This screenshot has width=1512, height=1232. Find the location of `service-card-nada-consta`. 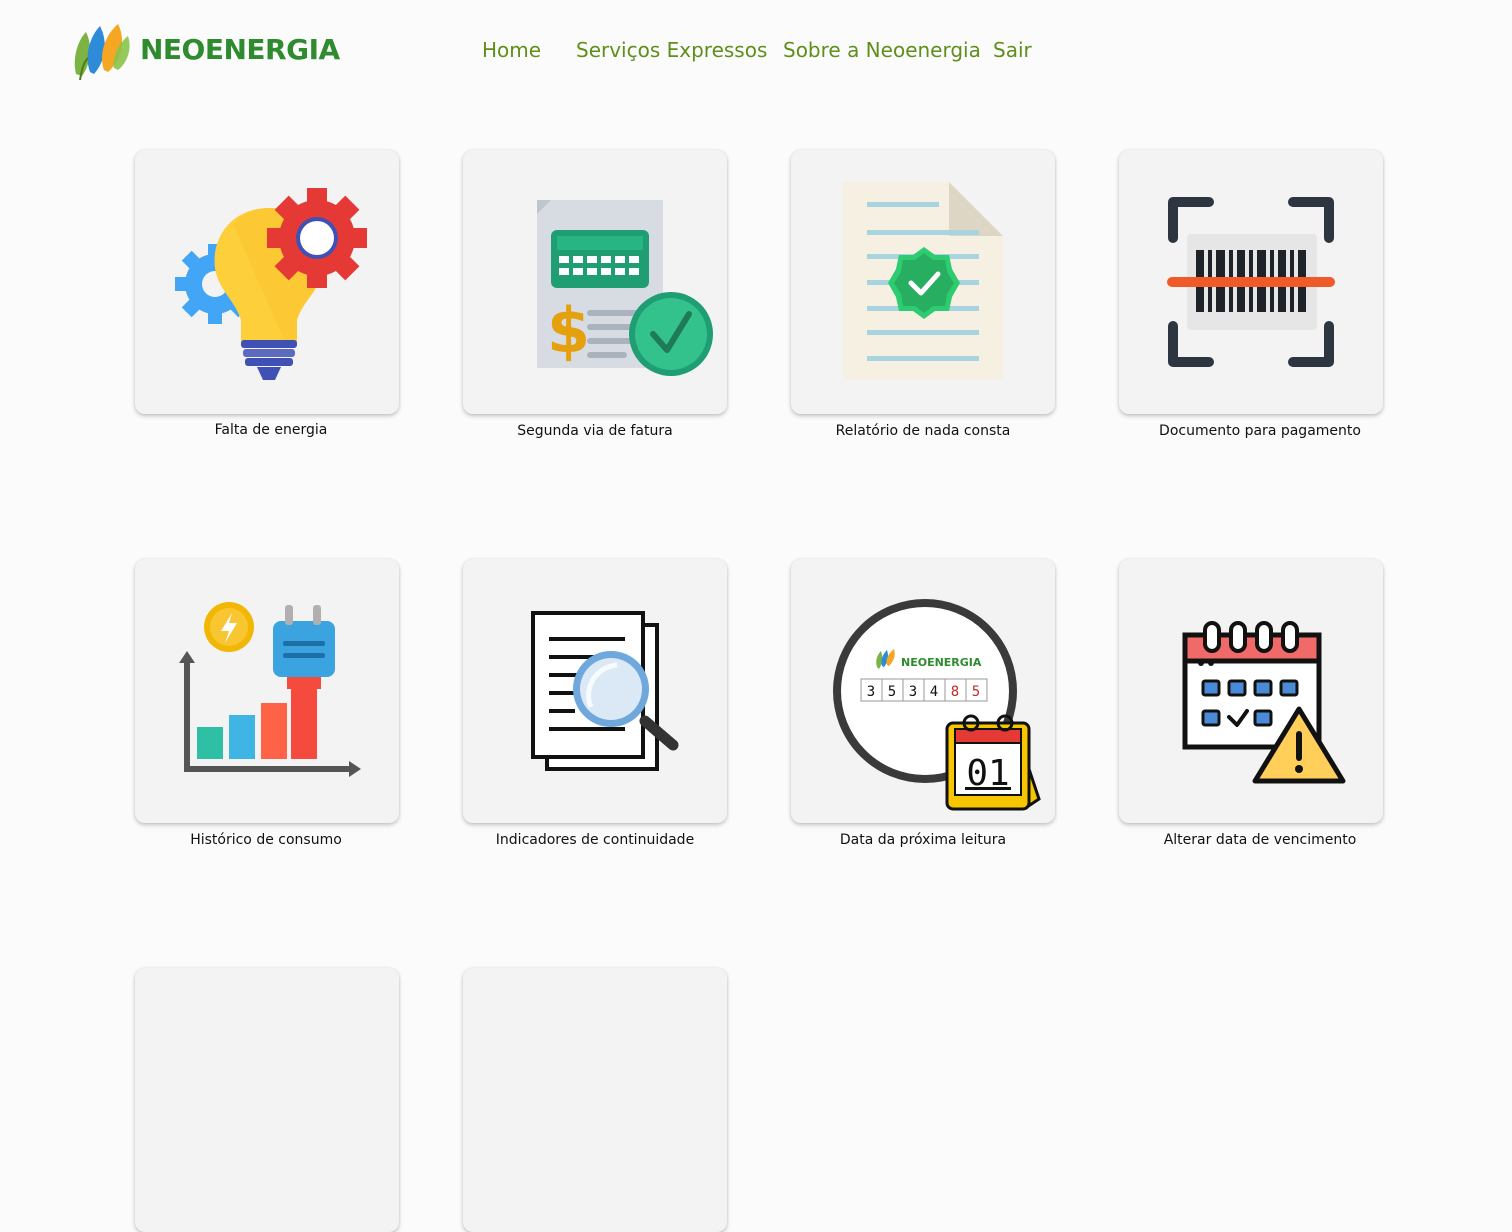

service-card-nada-consta is located at coordinates (923, 282).